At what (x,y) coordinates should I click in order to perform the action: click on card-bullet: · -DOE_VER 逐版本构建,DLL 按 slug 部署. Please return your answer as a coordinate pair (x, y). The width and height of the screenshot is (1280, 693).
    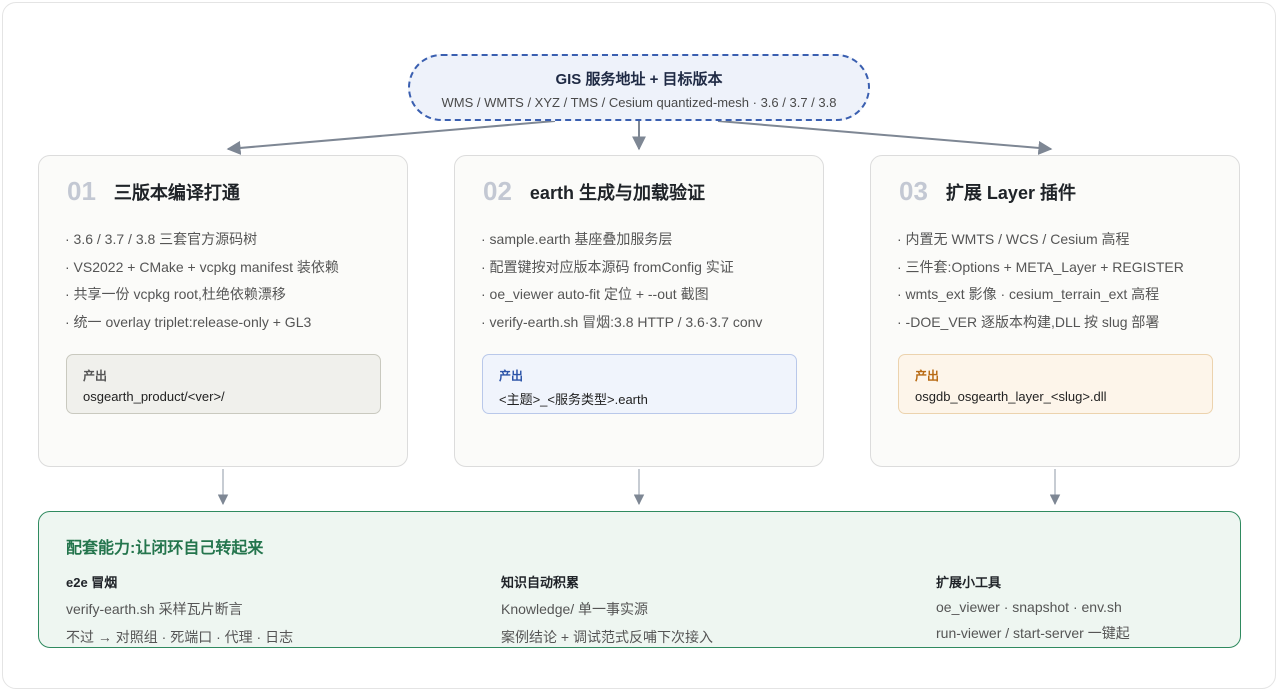
    Looking at the image, I should click on (1028, 321).